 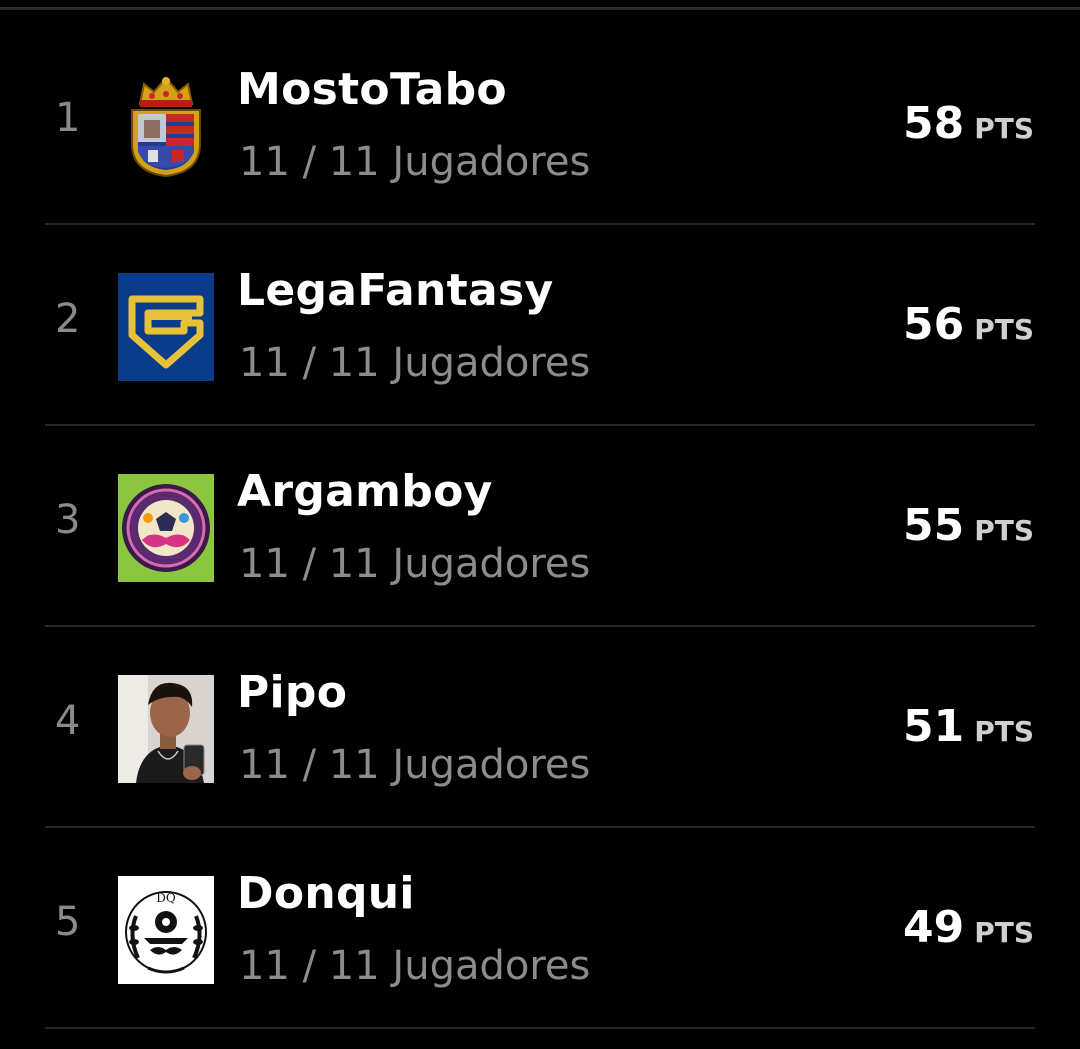 I want to click on top-divider, so click(x=540, y=8).